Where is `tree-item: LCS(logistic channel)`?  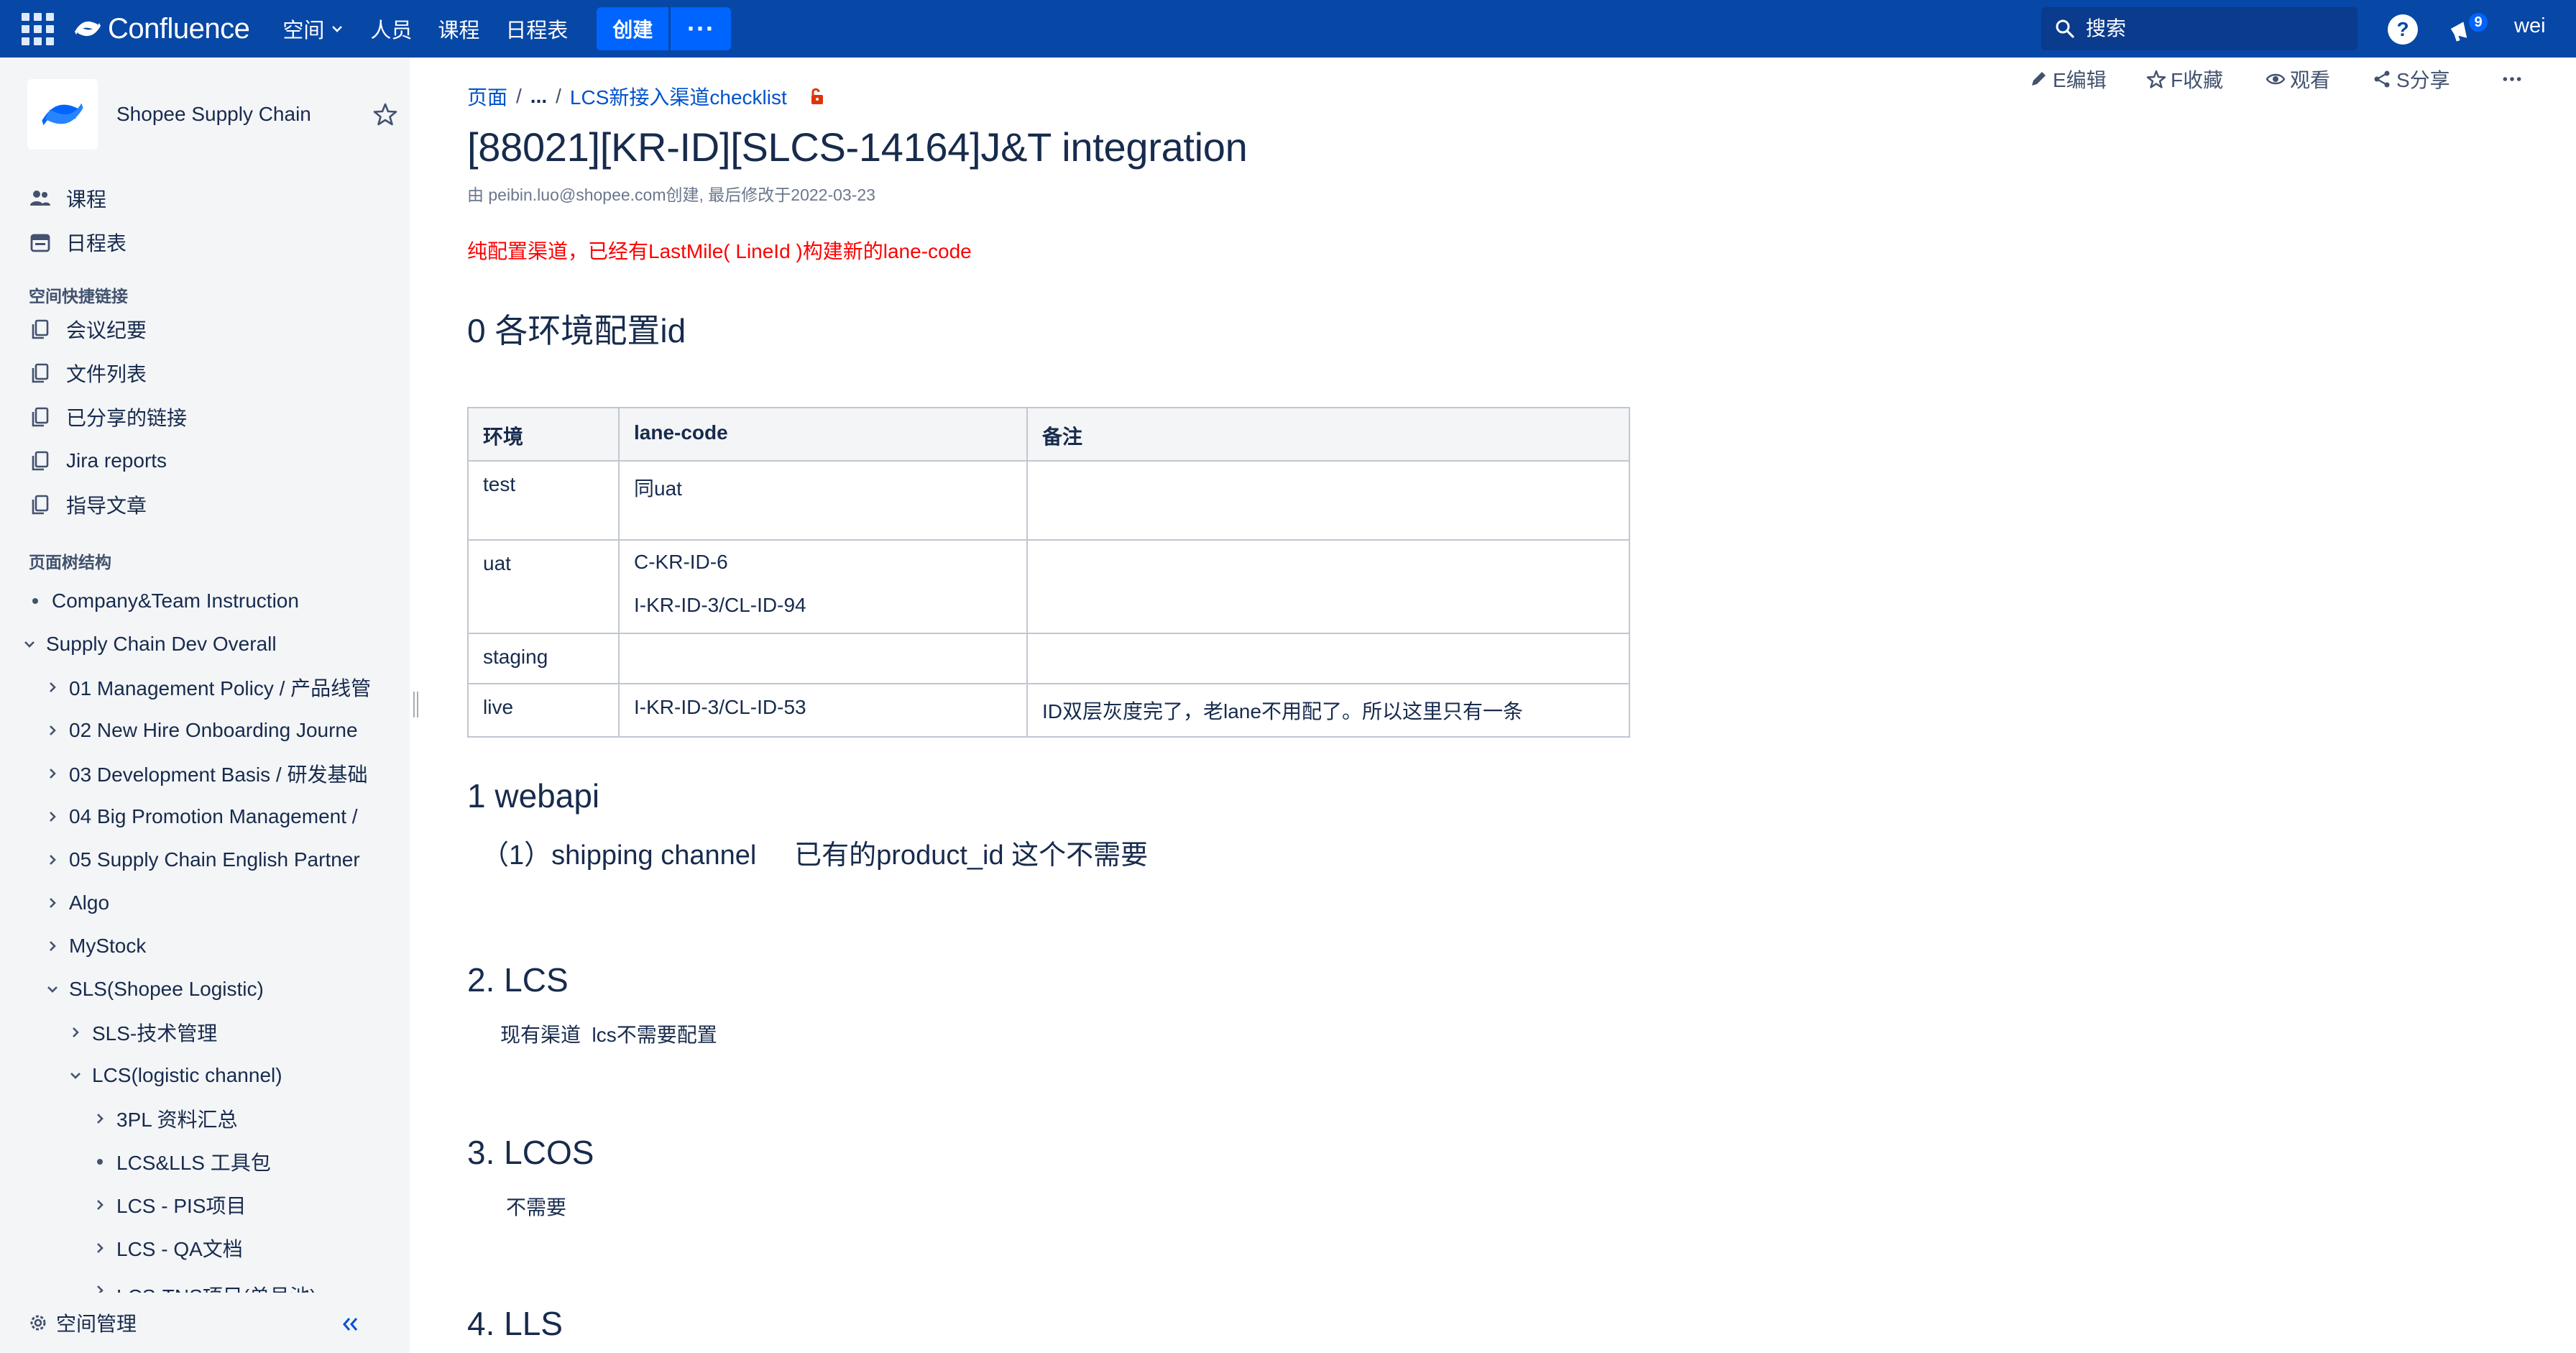
tree-item: LCS(logistic channel) is located at coordinates (221, 1075).